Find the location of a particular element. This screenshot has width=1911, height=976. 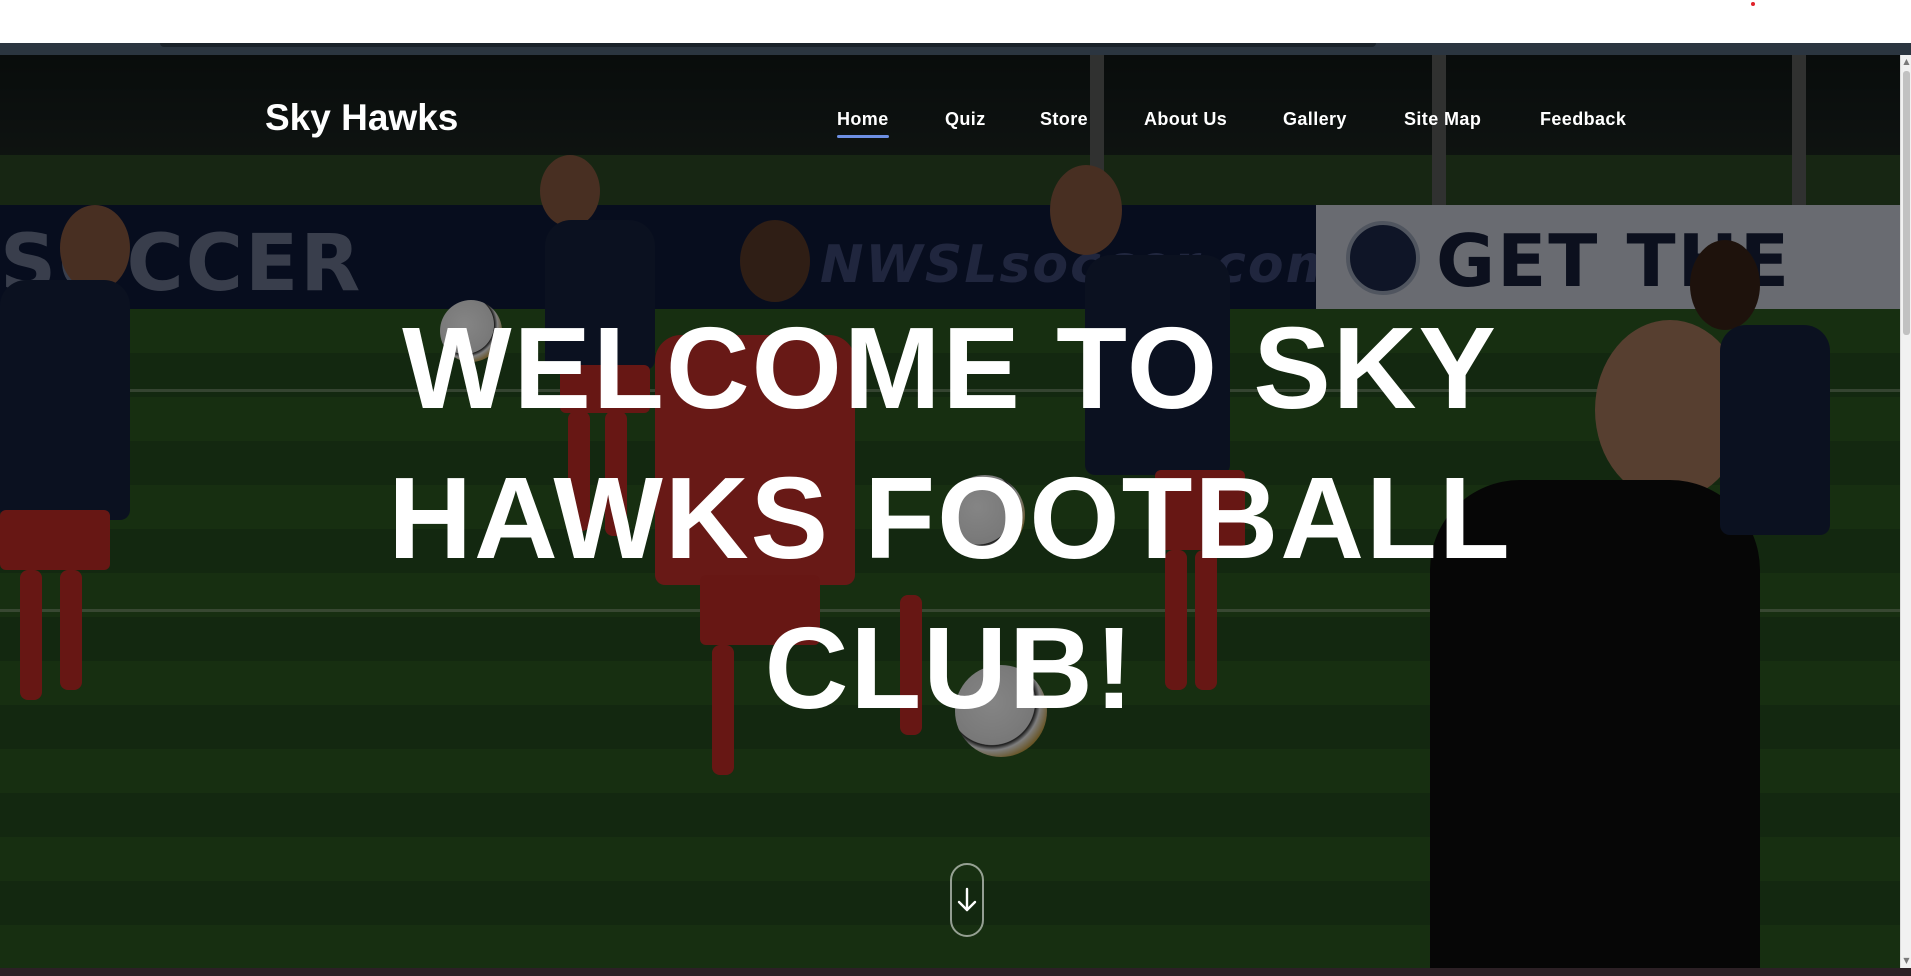

arrow-down-icon is located at coordinates (967, 899).